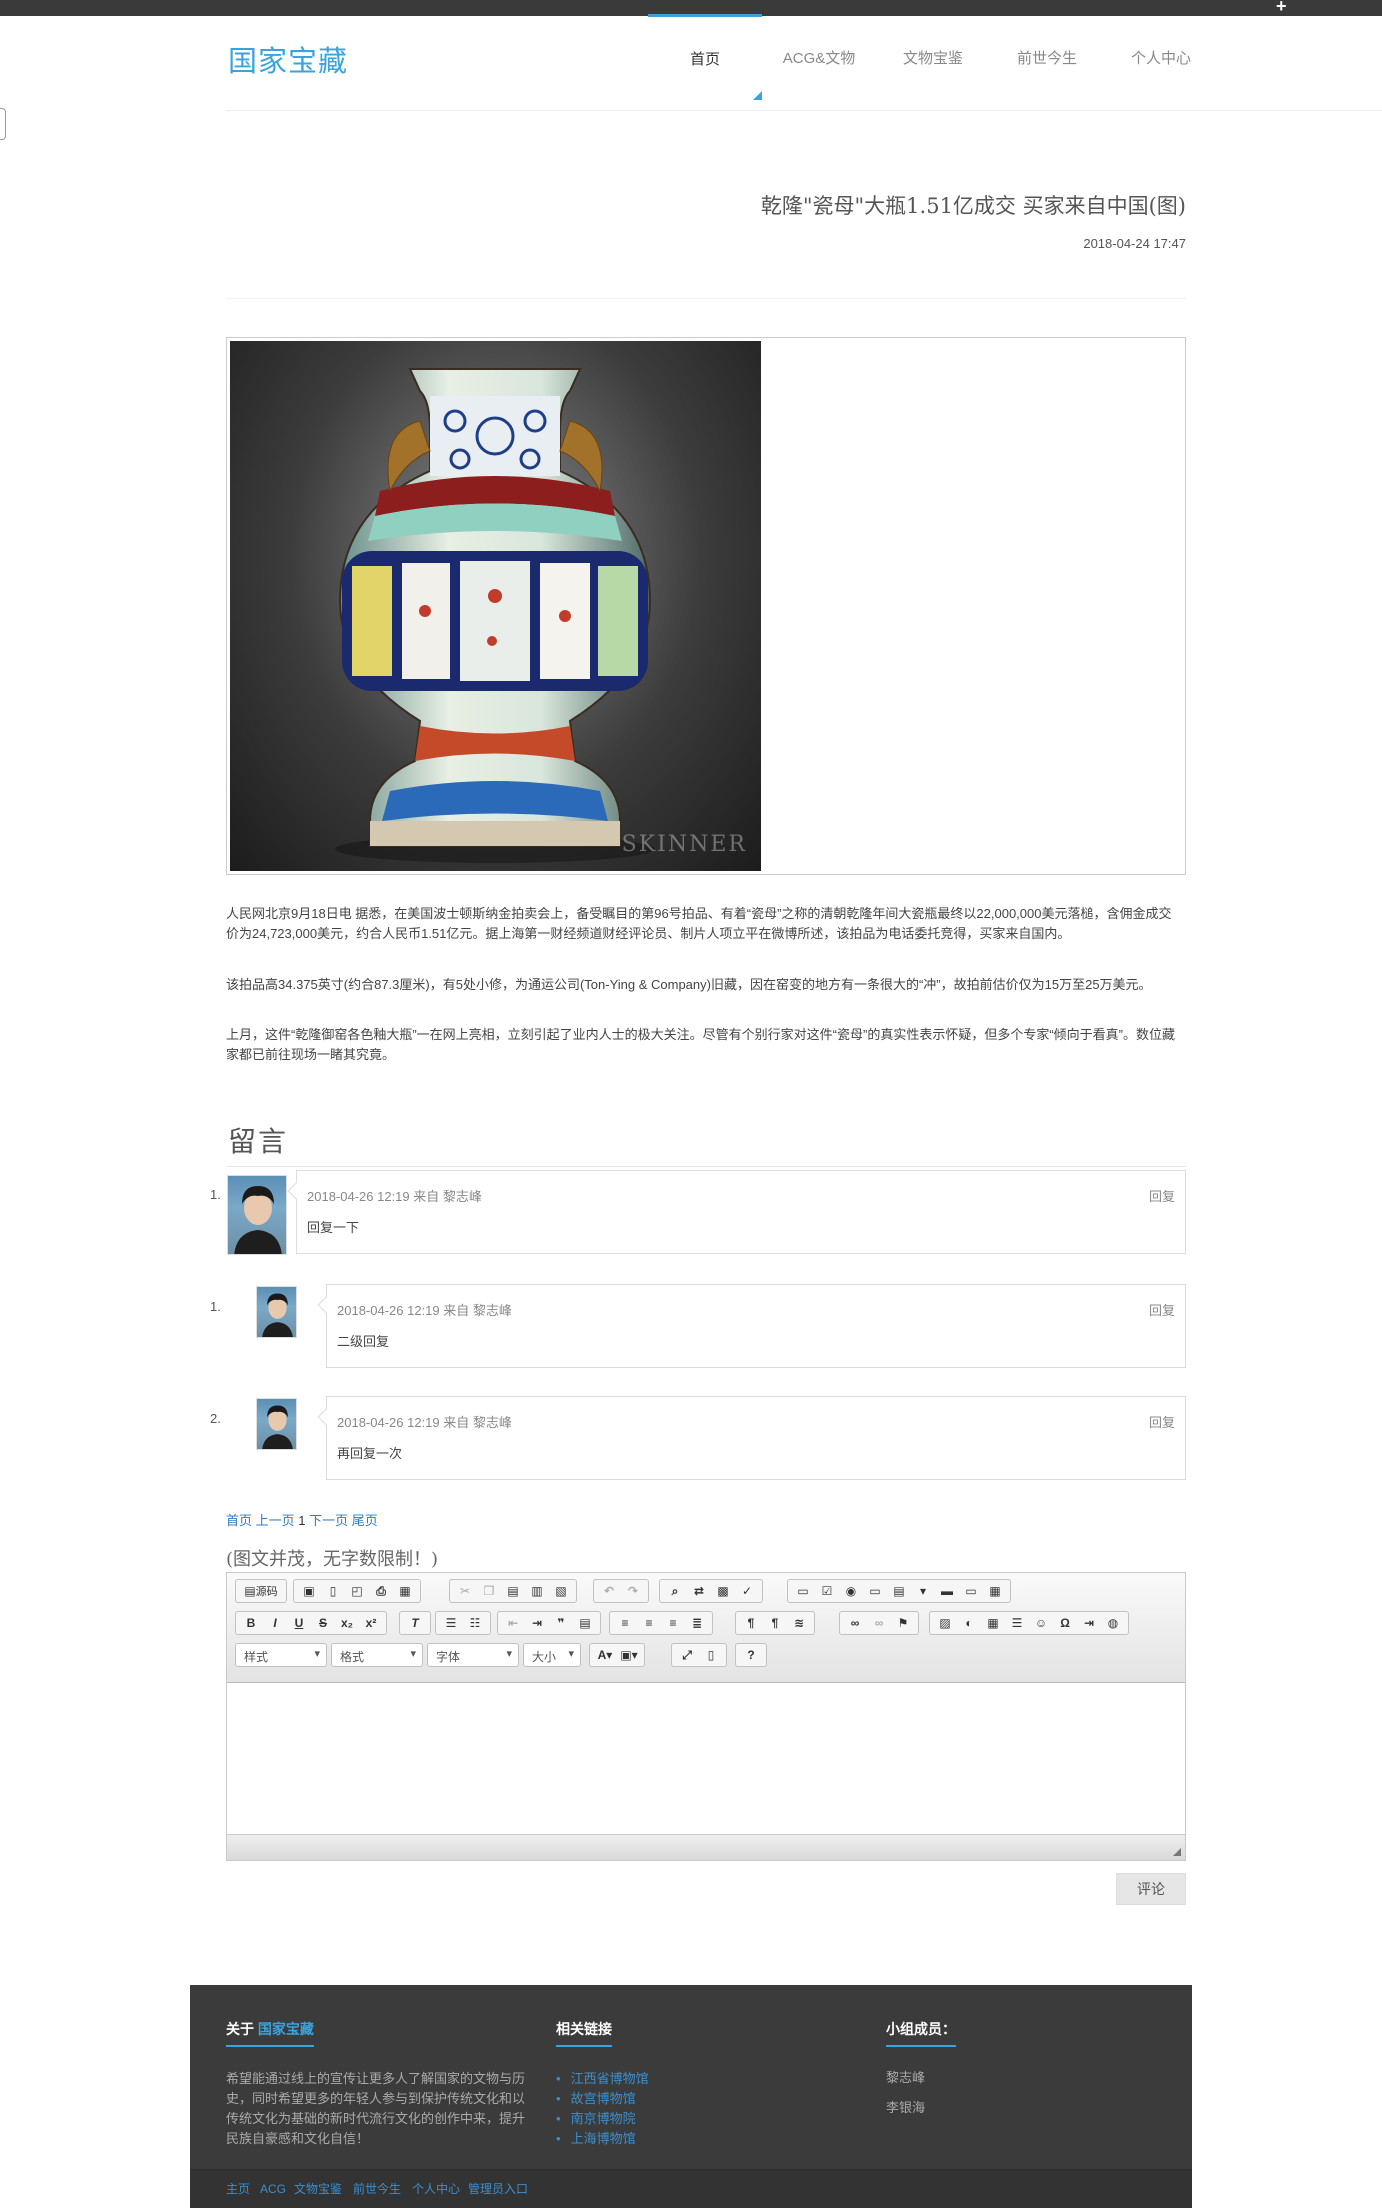  What do you see at coordinates (585, 1623) in the screenshot?
I see `div-icon: ▤` at bounding box center [585, 1623].